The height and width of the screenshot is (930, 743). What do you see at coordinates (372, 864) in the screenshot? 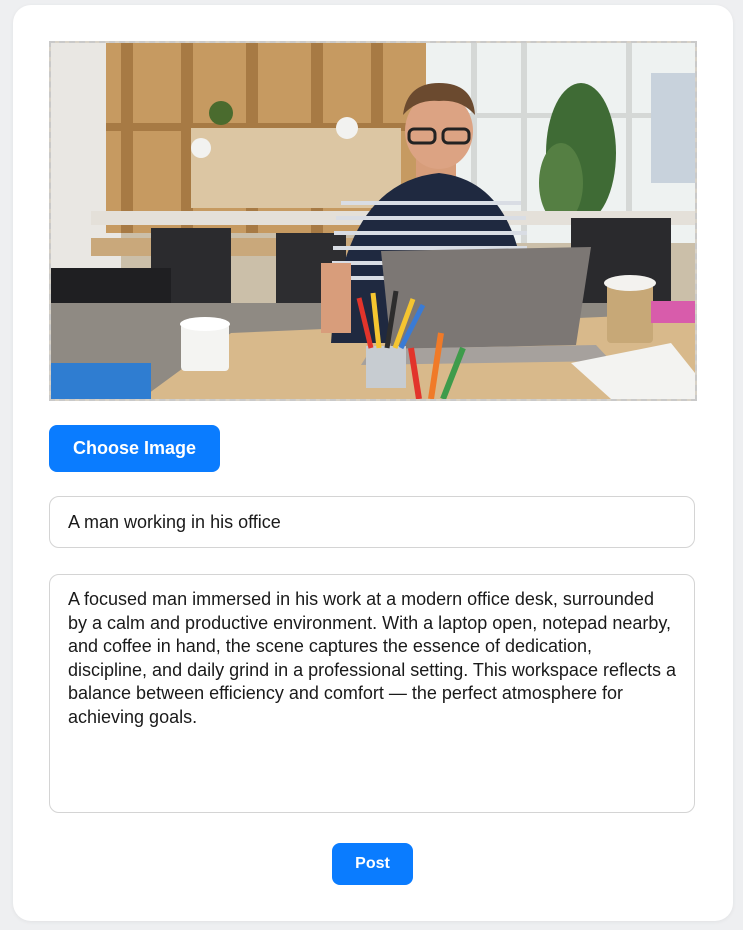
I see `post-button: Post` at bounding box center [372, 864].